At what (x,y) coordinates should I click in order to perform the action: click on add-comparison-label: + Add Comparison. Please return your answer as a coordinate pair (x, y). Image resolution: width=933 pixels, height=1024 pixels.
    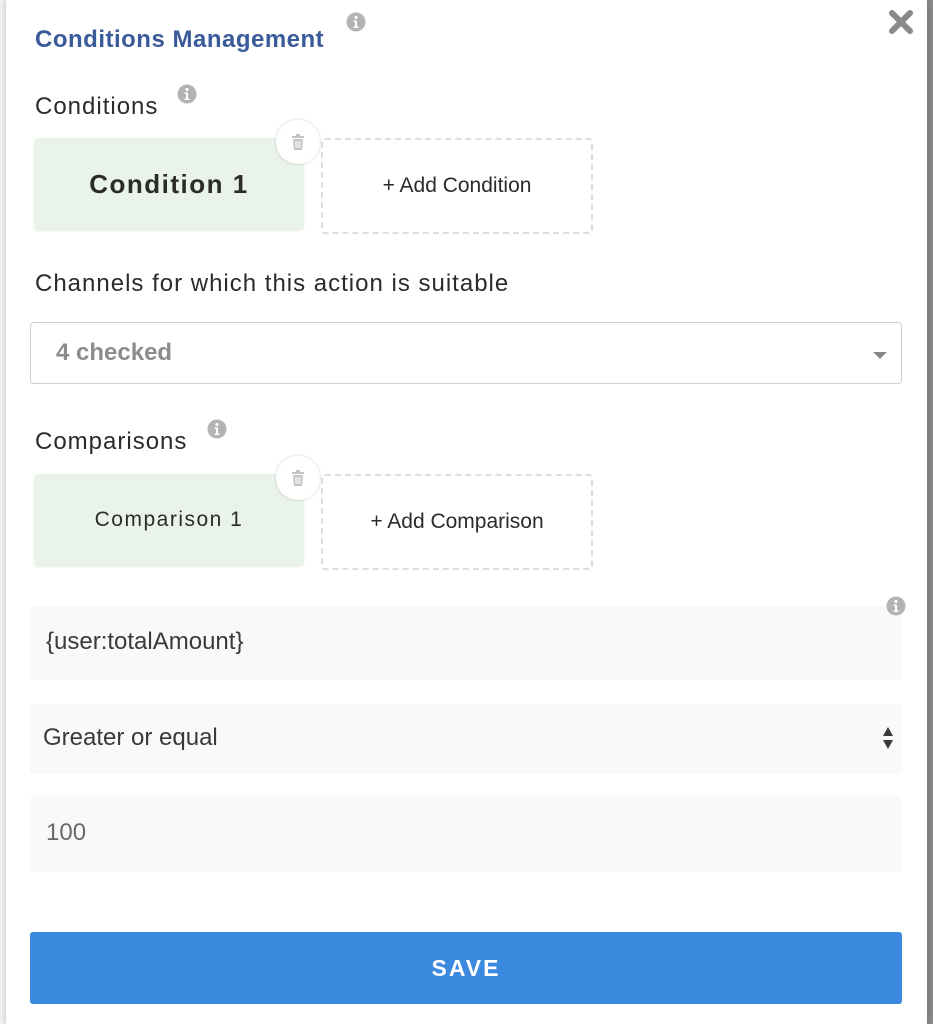
    Looking at the image, I should click on (457, 521).